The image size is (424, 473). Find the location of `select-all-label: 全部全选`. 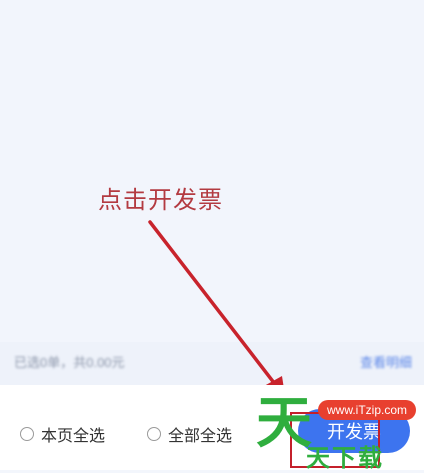

select-all-label: 全部全选 is located at coordinates (200, 436).